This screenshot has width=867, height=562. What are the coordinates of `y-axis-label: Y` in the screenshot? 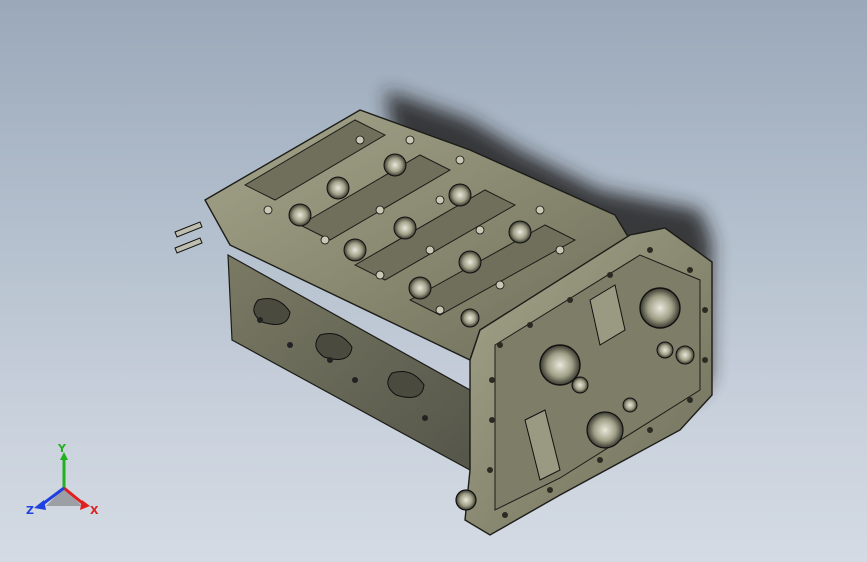 It's located at (62, 448).